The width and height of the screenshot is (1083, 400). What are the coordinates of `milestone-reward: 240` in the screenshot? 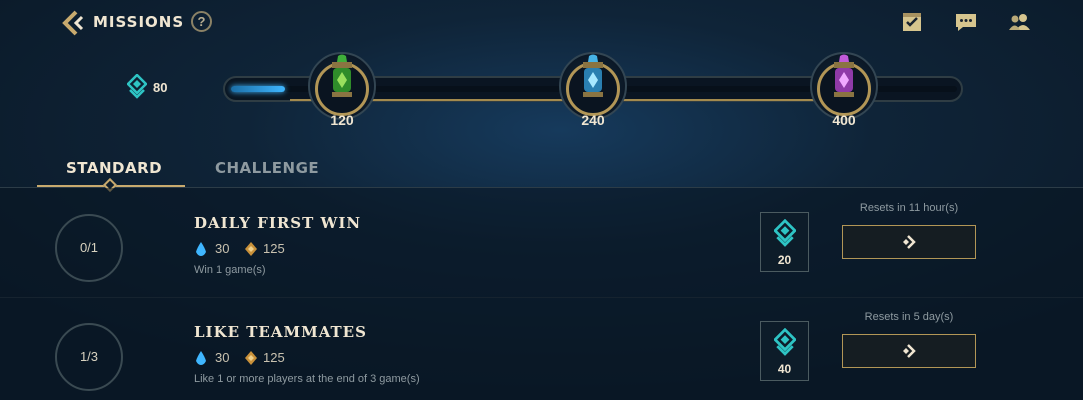 It's located at (593, 95).